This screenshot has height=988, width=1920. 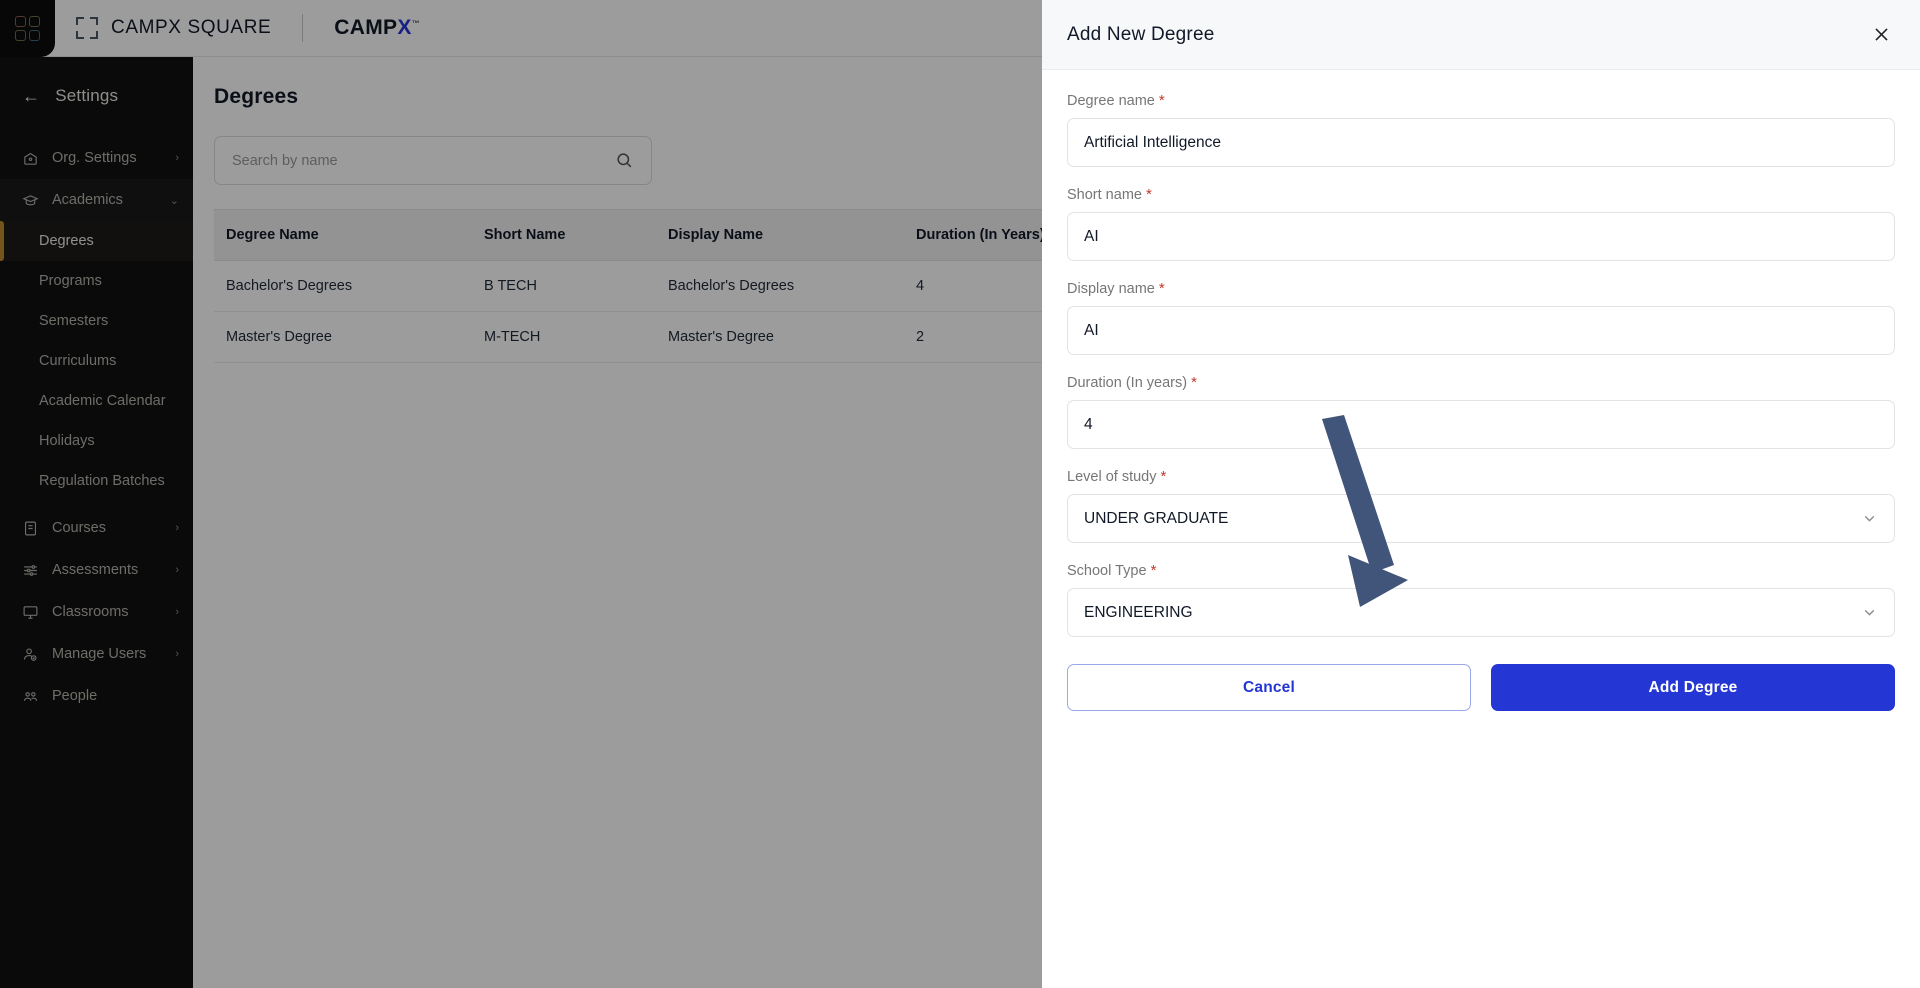 I want to click on field-school-type: School Type * ENGINEERING, so click(x=1481, y=599).